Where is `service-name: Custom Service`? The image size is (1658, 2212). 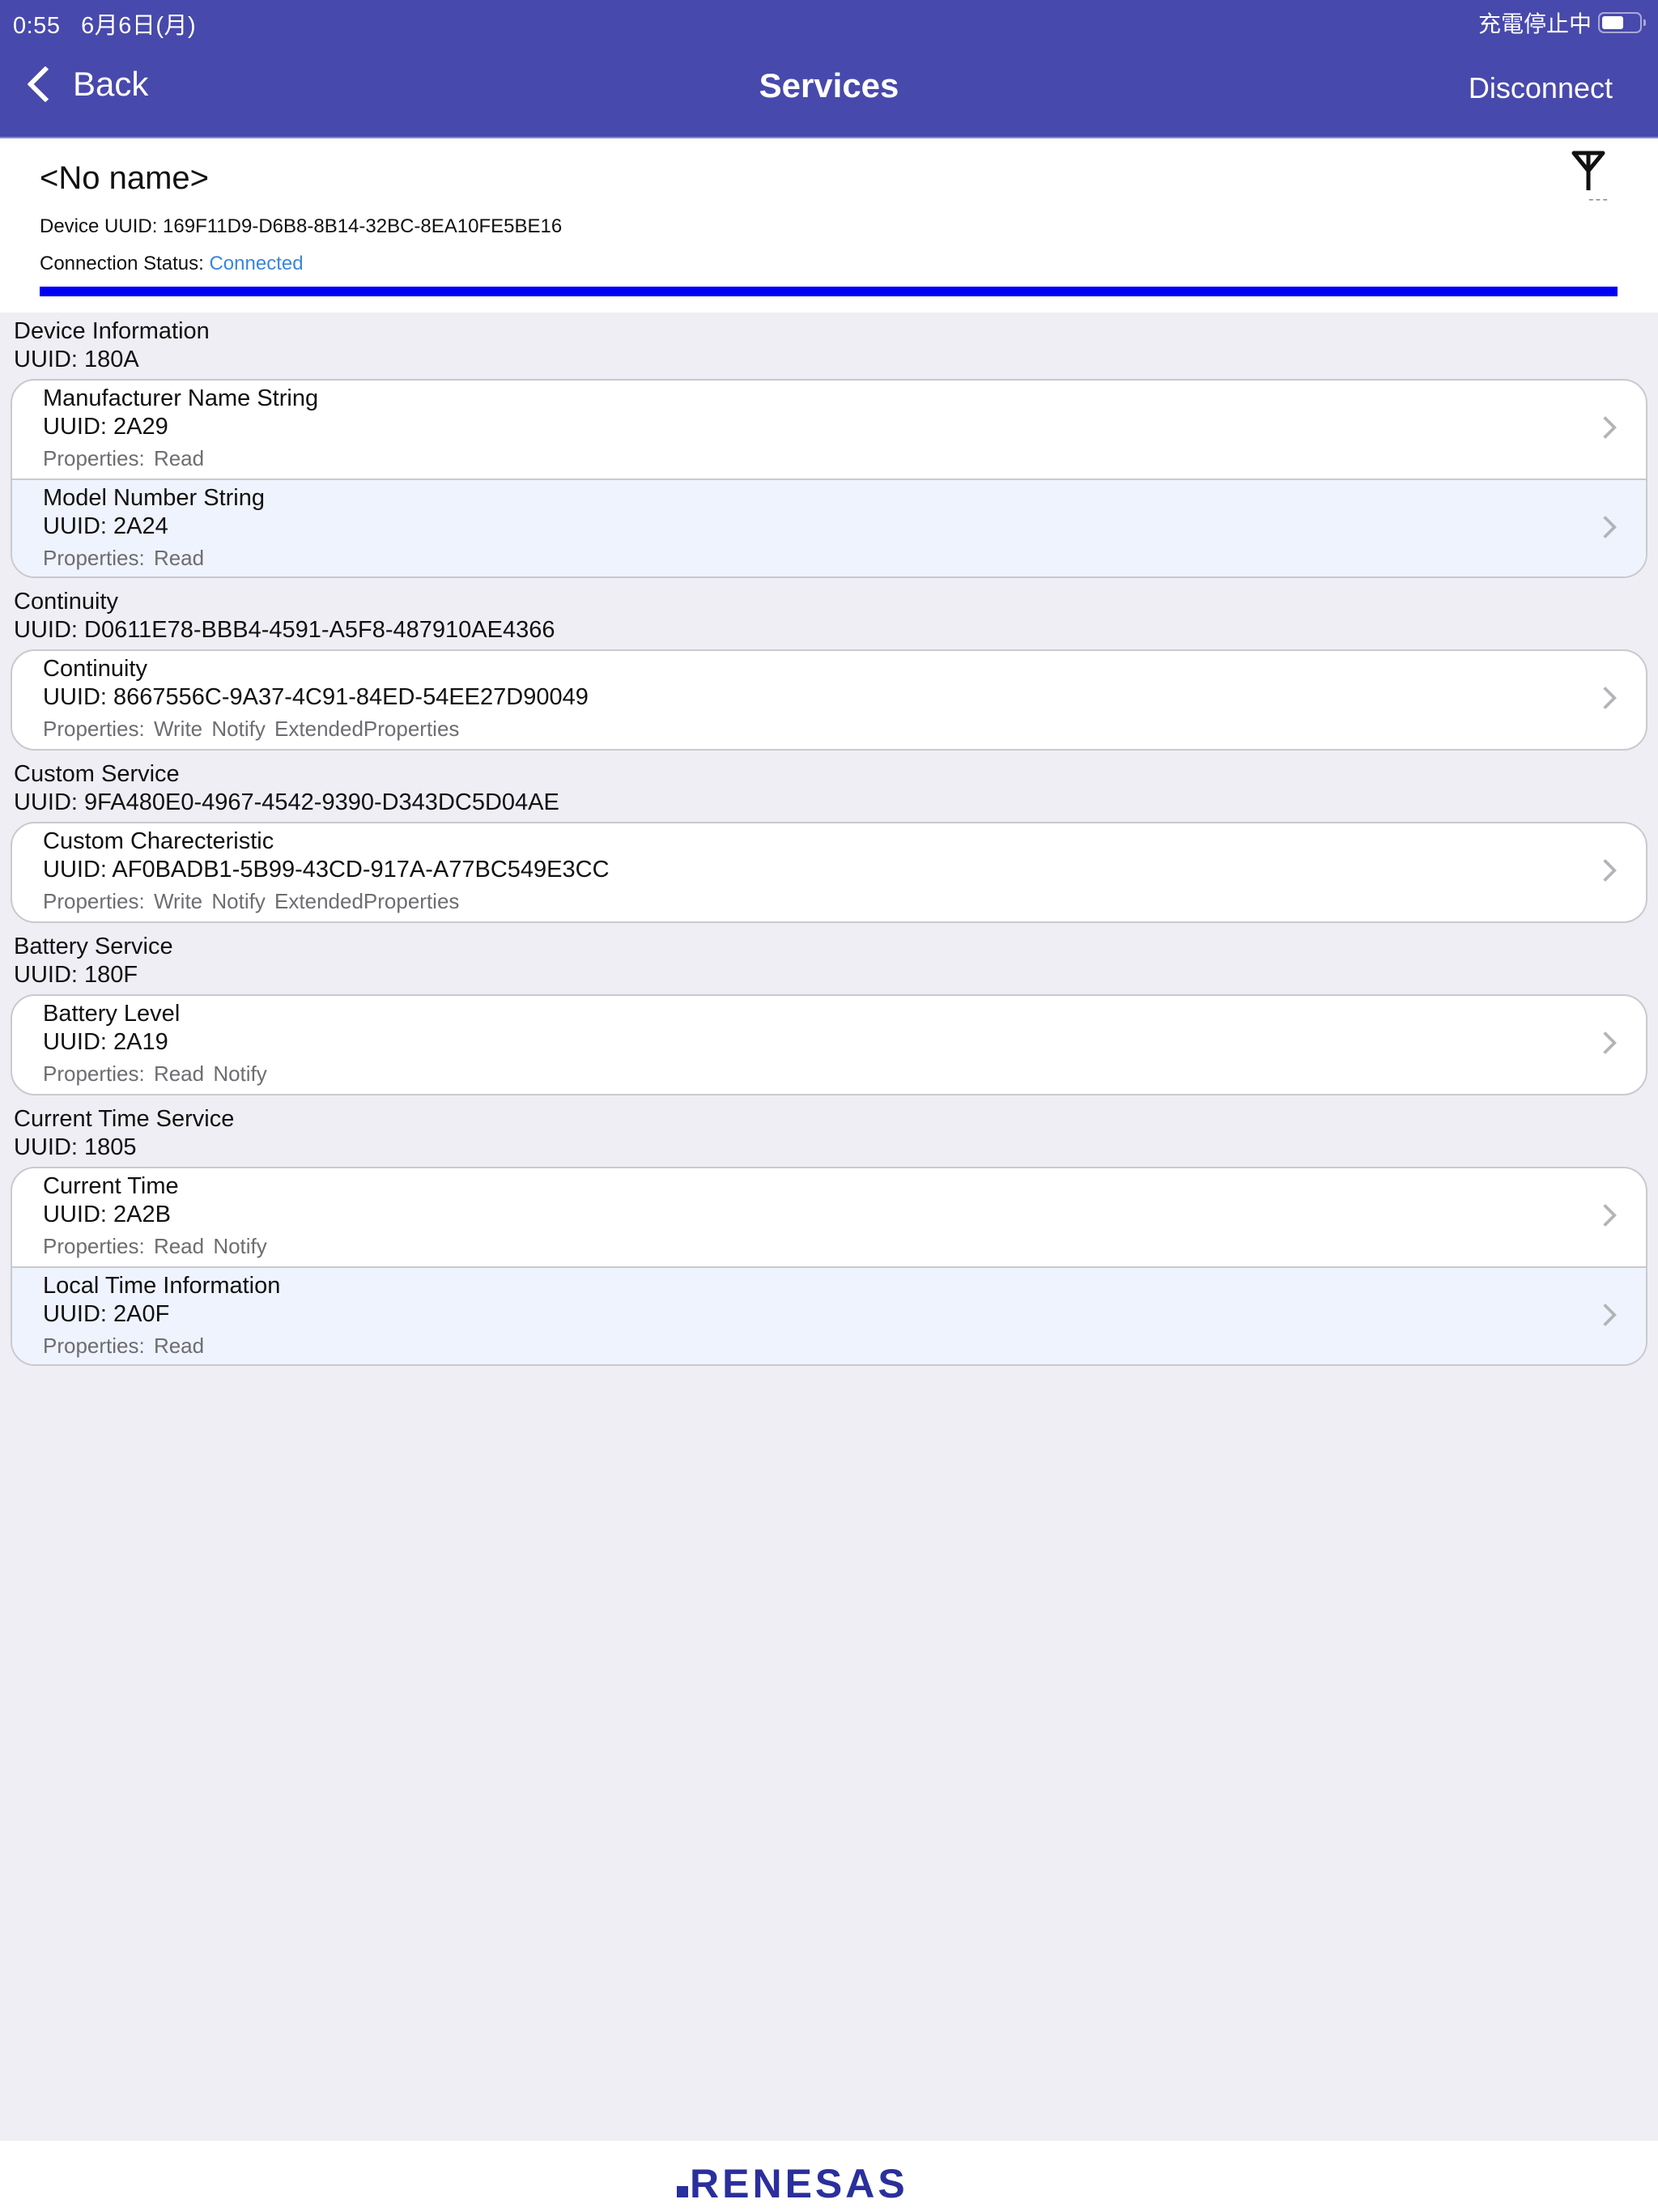 service-name: Custom Service is located at coordinates (97, 774).